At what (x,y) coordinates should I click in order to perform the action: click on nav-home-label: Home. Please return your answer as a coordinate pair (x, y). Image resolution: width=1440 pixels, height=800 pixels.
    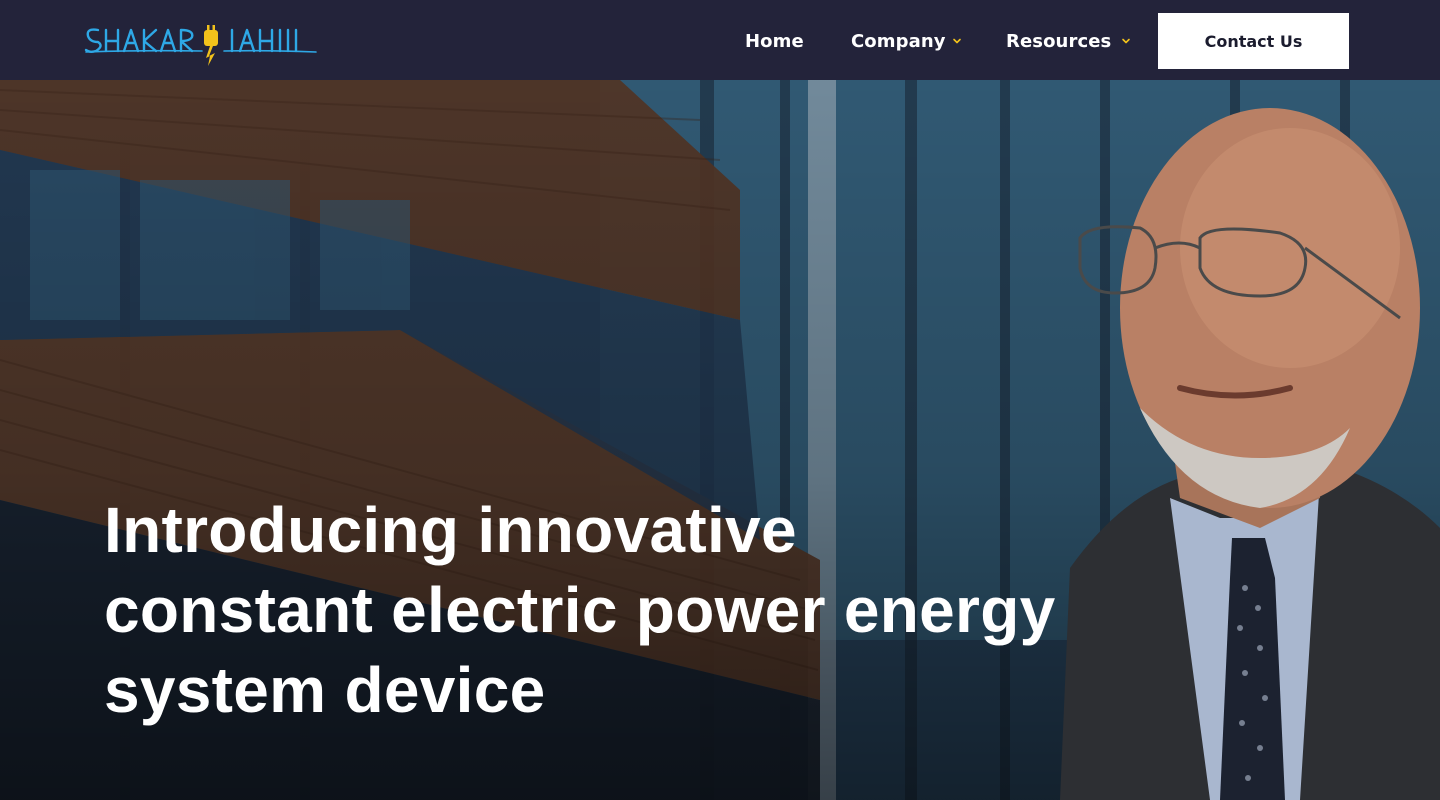
    Looking at the image, I should click on (774, 41).